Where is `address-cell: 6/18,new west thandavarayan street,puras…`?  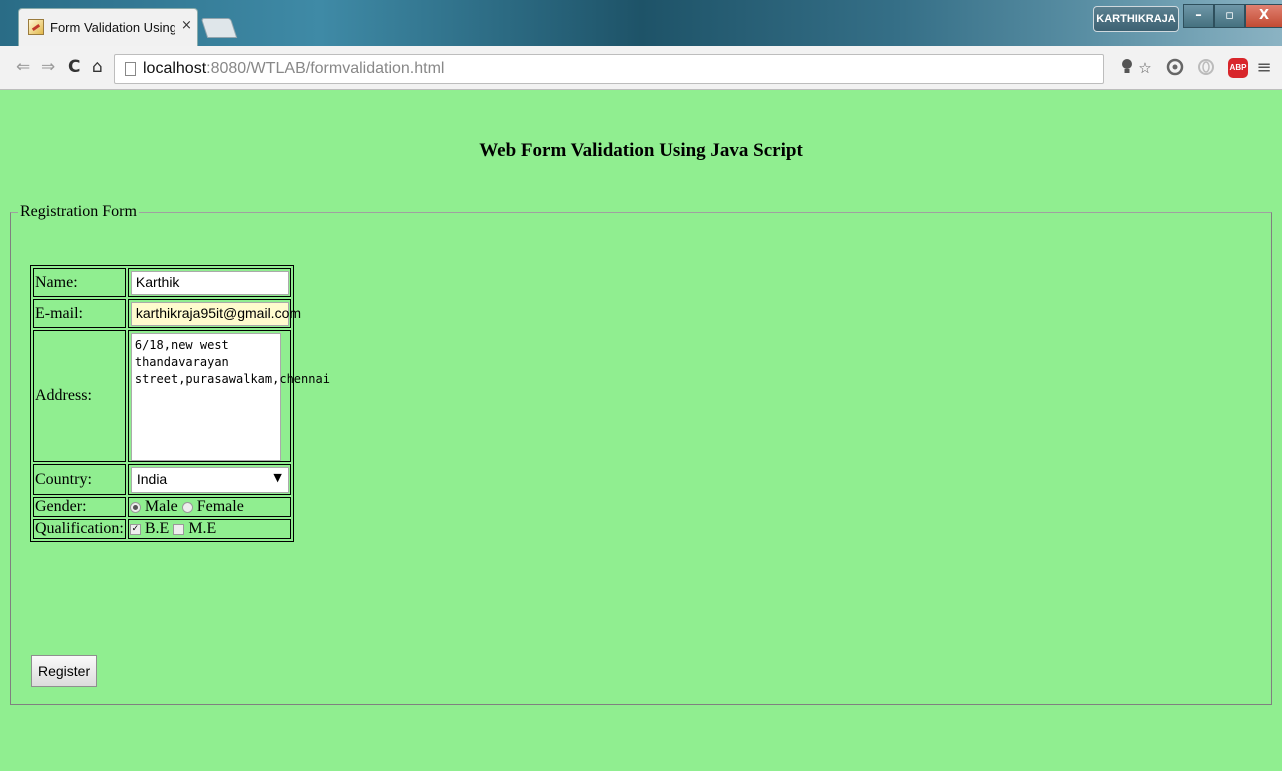
address-cell: 6/18,new west thandavarayan street,puras… is located at coordinates (228, 396).